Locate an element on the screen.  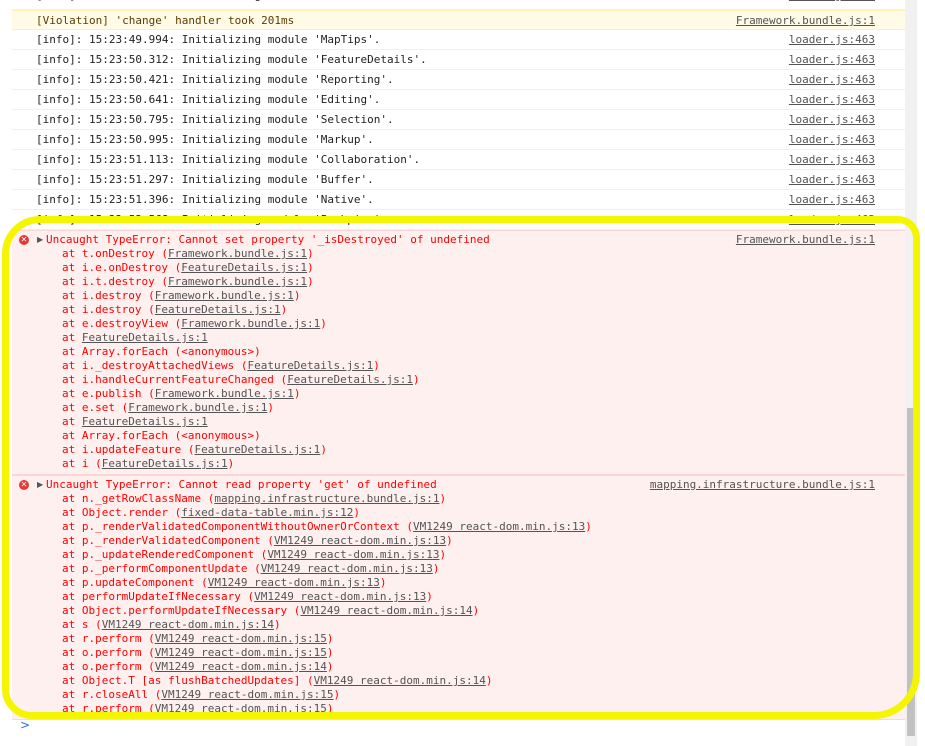
stack-frame-location: <anonymous> is located at coordinates (218, 435).